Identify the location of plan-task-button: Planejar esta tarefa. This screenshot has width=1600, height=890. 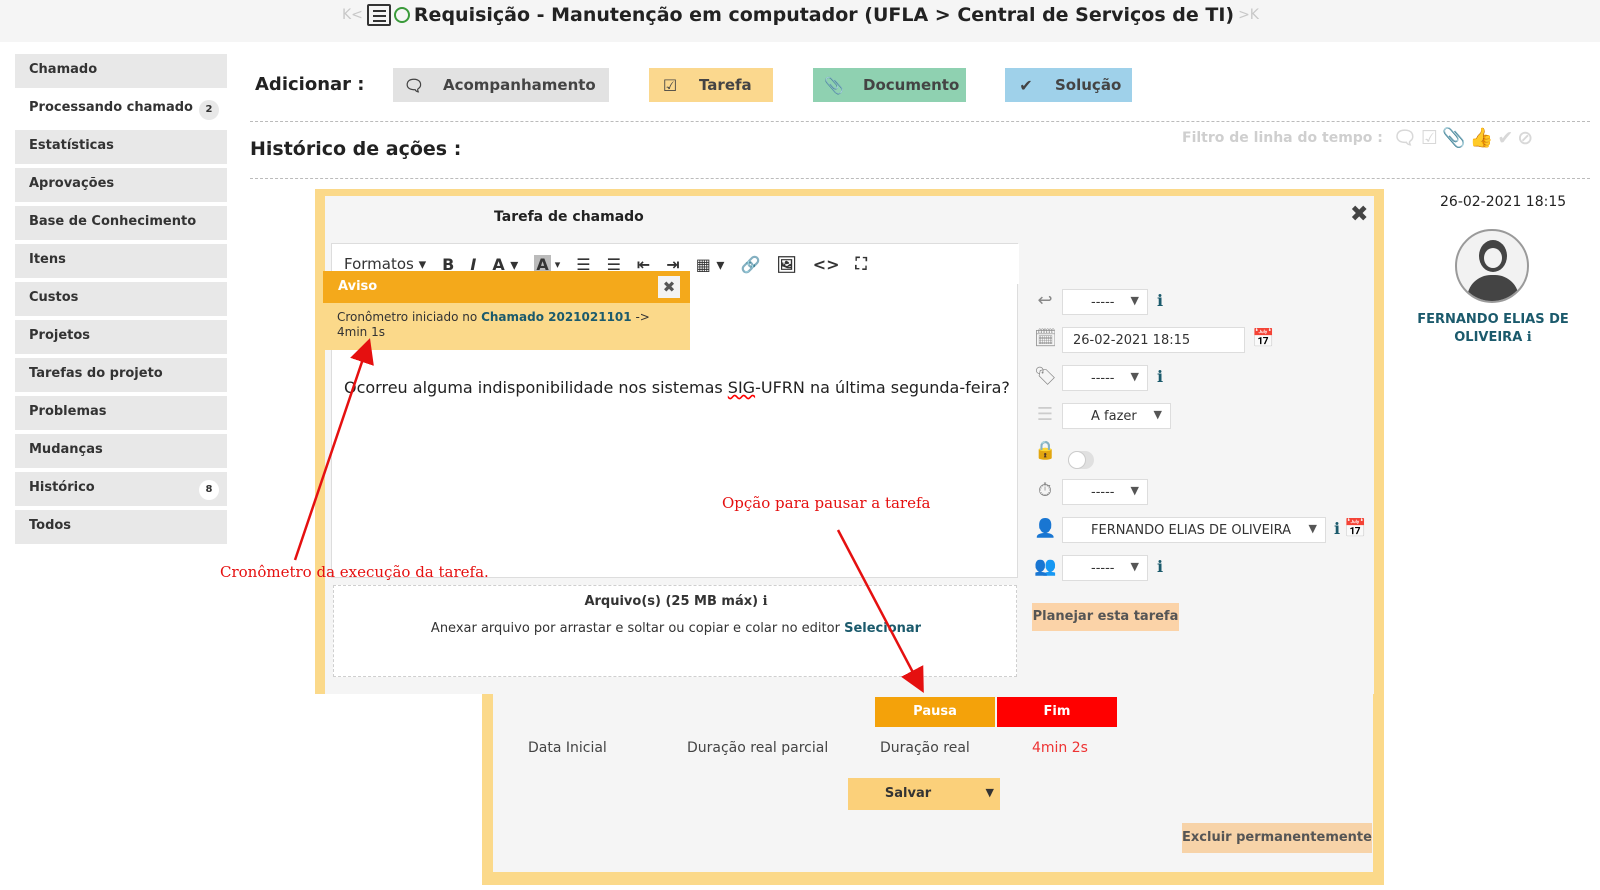
(1105, 617).